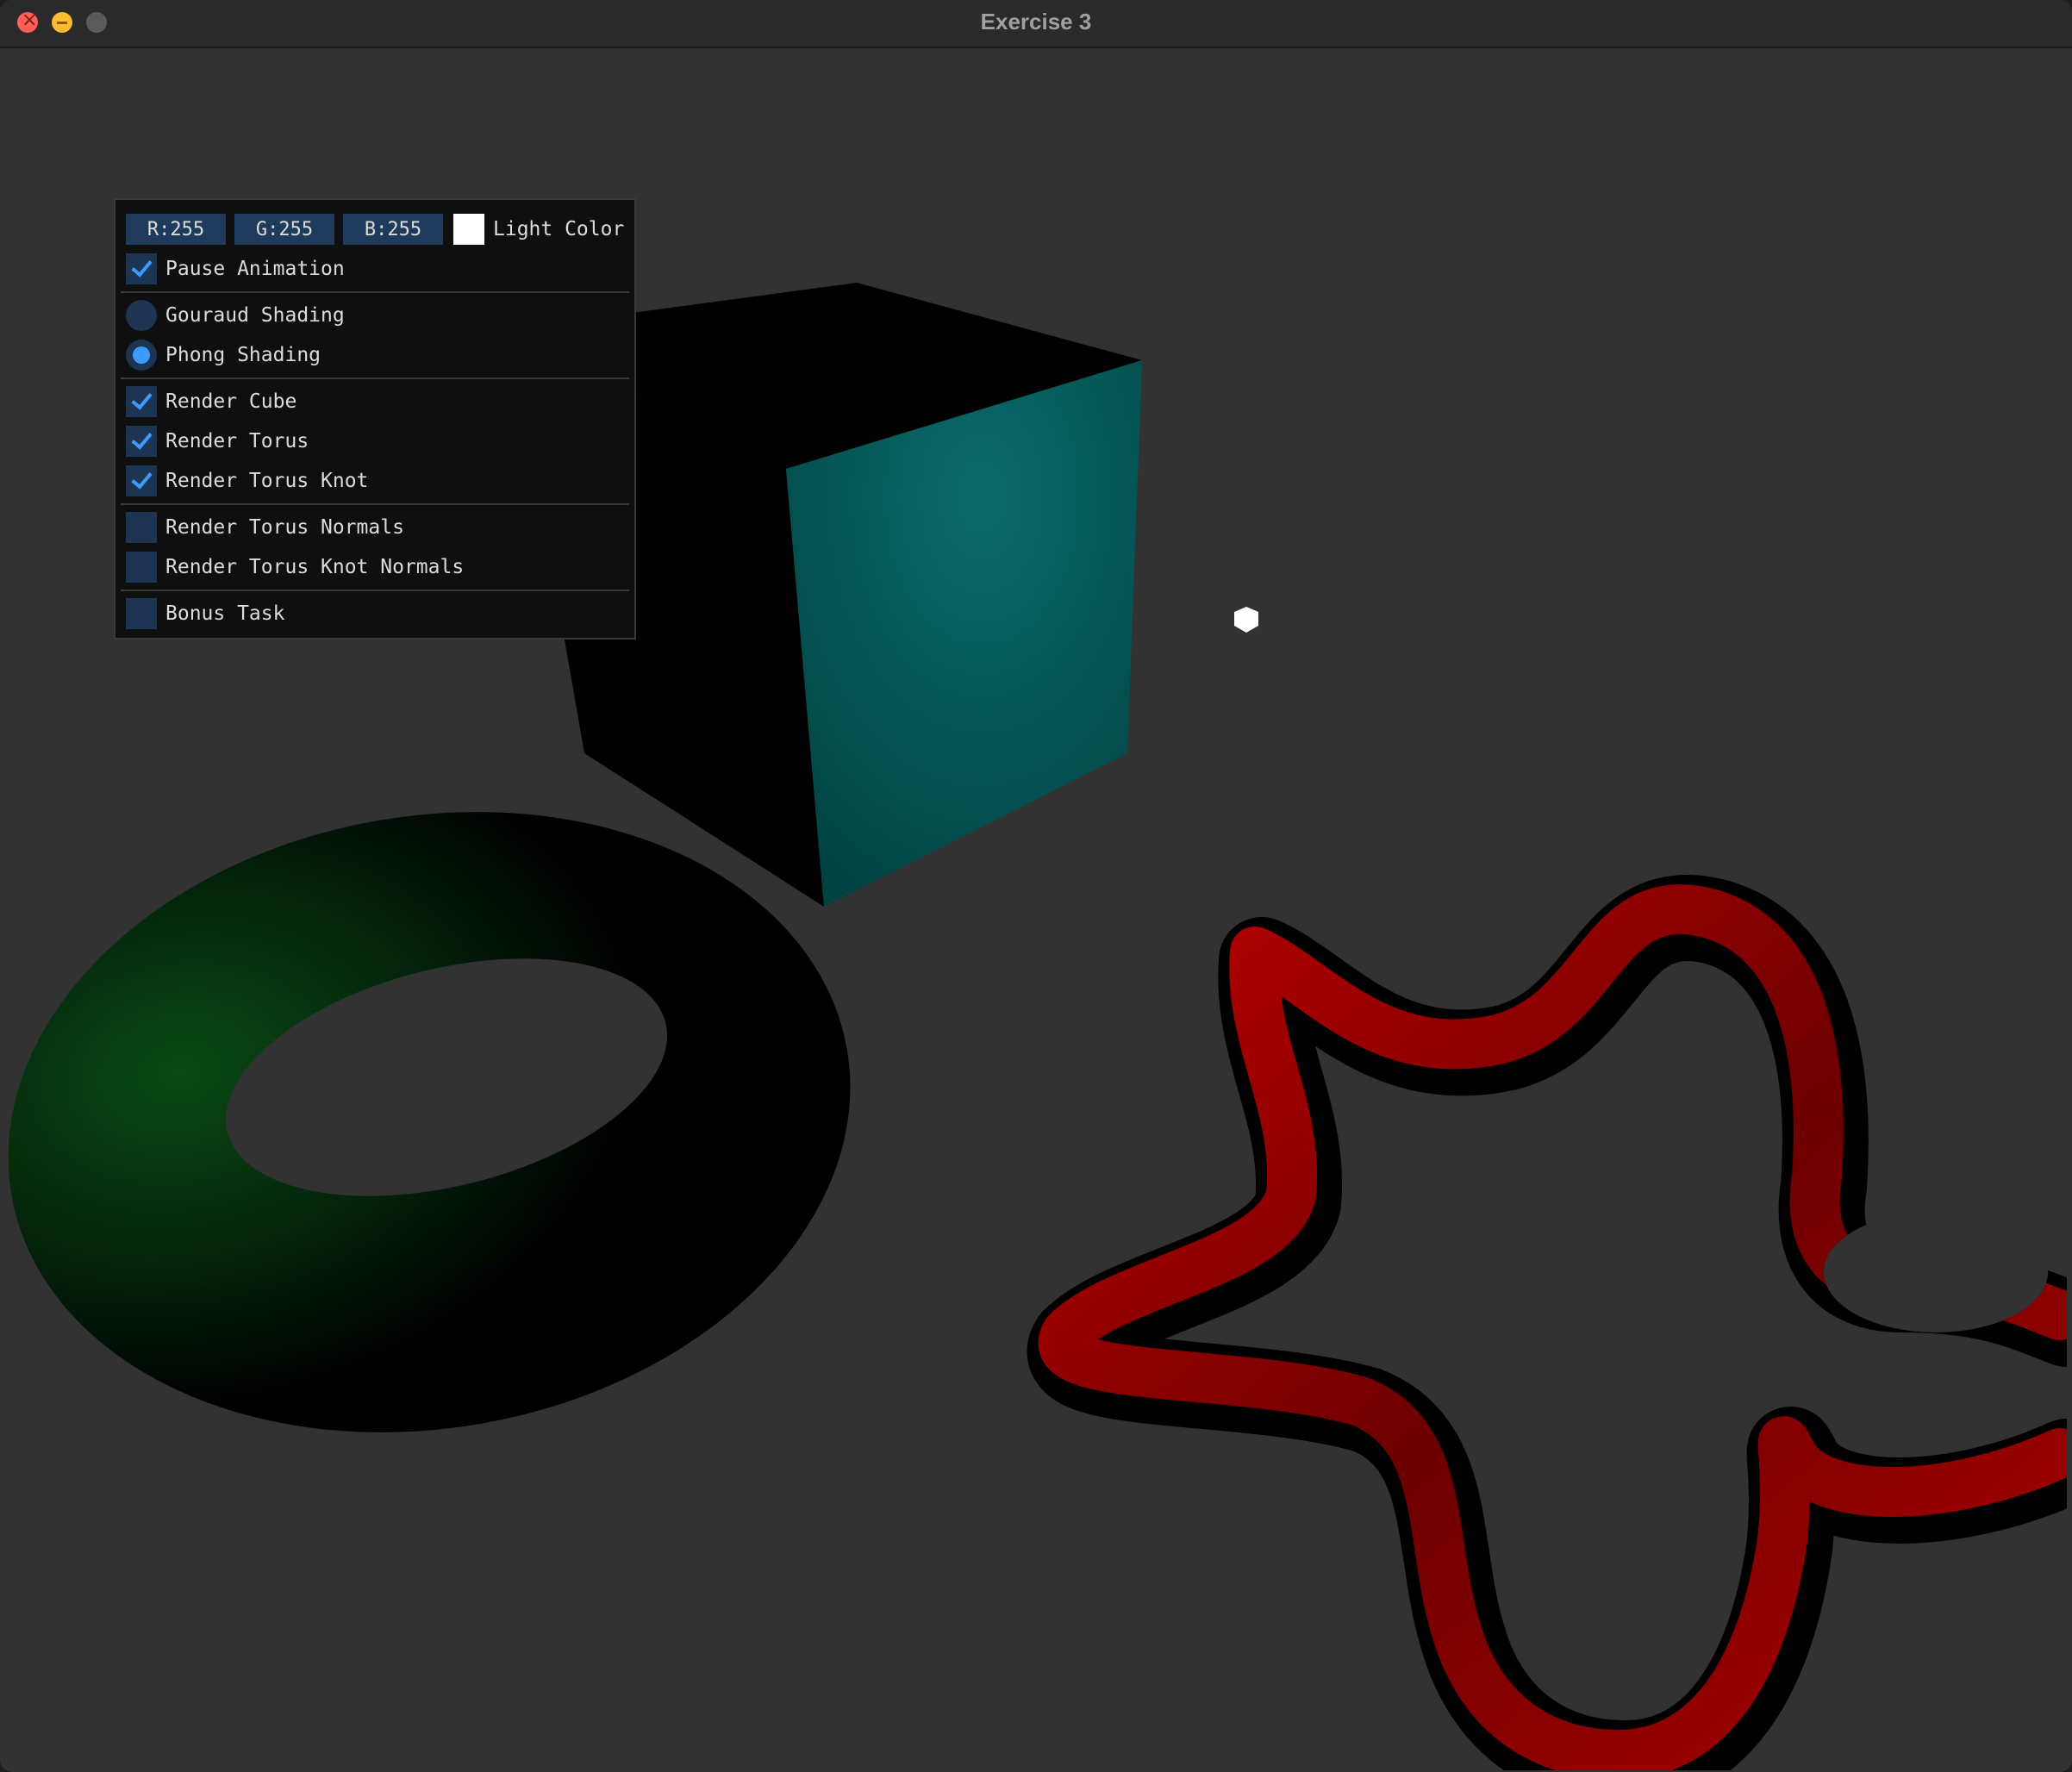 This screenshot has width=2072, height=1772. Describe the element at coordinates (255, 316) in the screenshot. I see `gouraud-shading-label: Gouraud Shading` at that location.